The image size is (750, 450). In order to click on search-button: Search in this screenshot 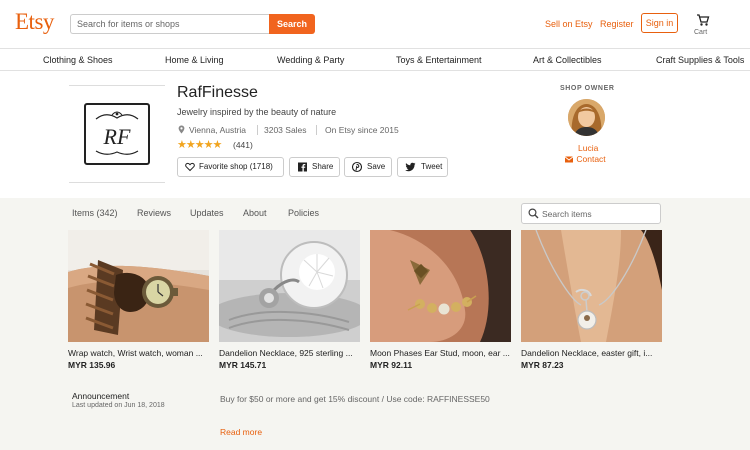, I will do `click(292, 24)`.